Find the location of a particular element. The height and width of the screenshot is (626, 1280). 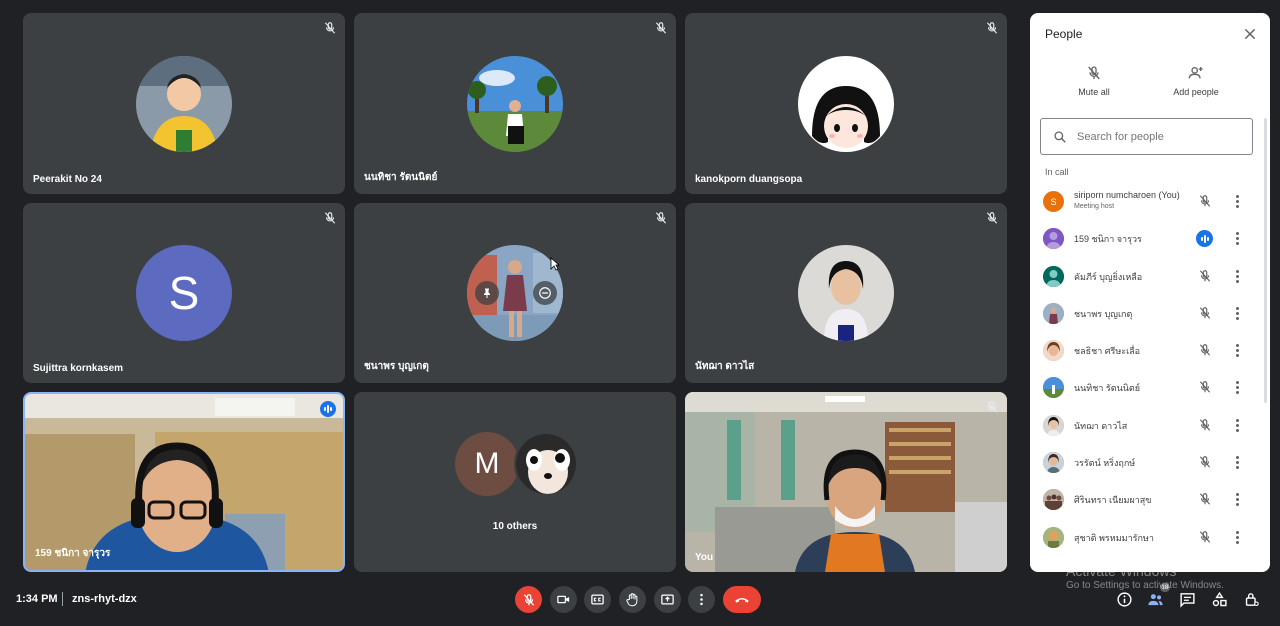

participant-tile: ชนาพร บุญเกตุ is located at coordinates (515, 293).